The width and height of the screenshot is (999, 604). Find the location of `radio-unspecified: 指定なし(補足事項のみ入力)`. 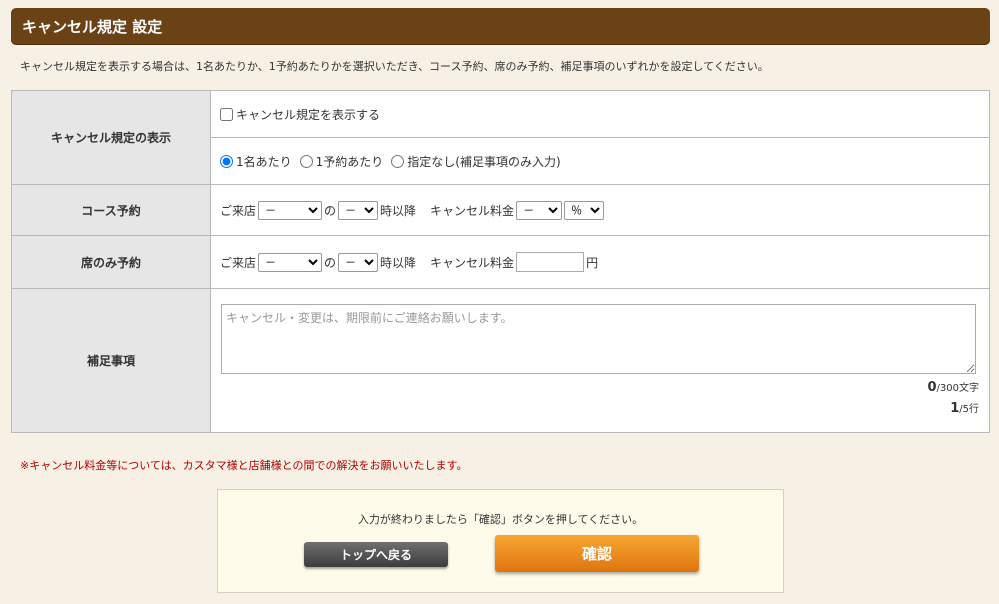

radio-unspecified: 指定なし(補足事項のみ入力) is located at coordinates (476, 161).